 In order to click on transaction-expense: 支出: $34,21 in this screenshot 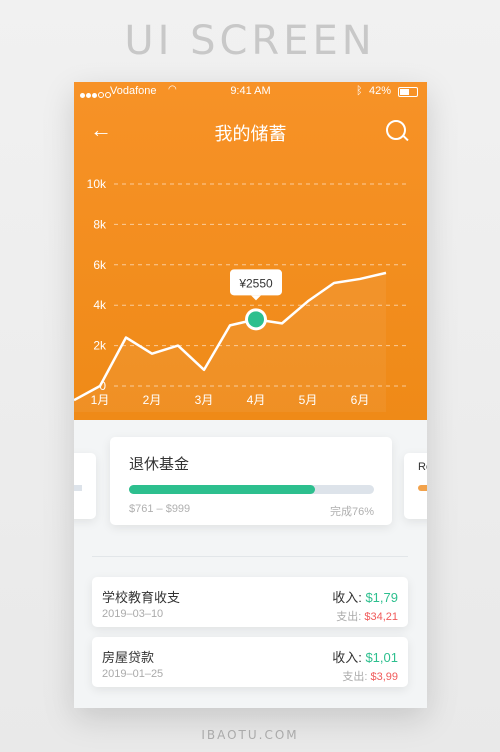, I will do `click(367, 616)`.